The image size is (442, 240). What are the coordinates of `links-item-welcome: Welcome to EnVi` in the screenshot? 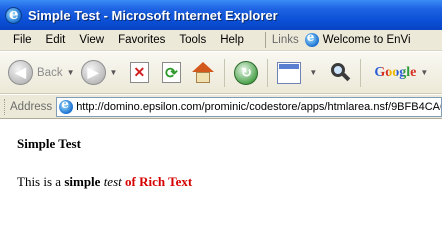 It's located at (357, 38).